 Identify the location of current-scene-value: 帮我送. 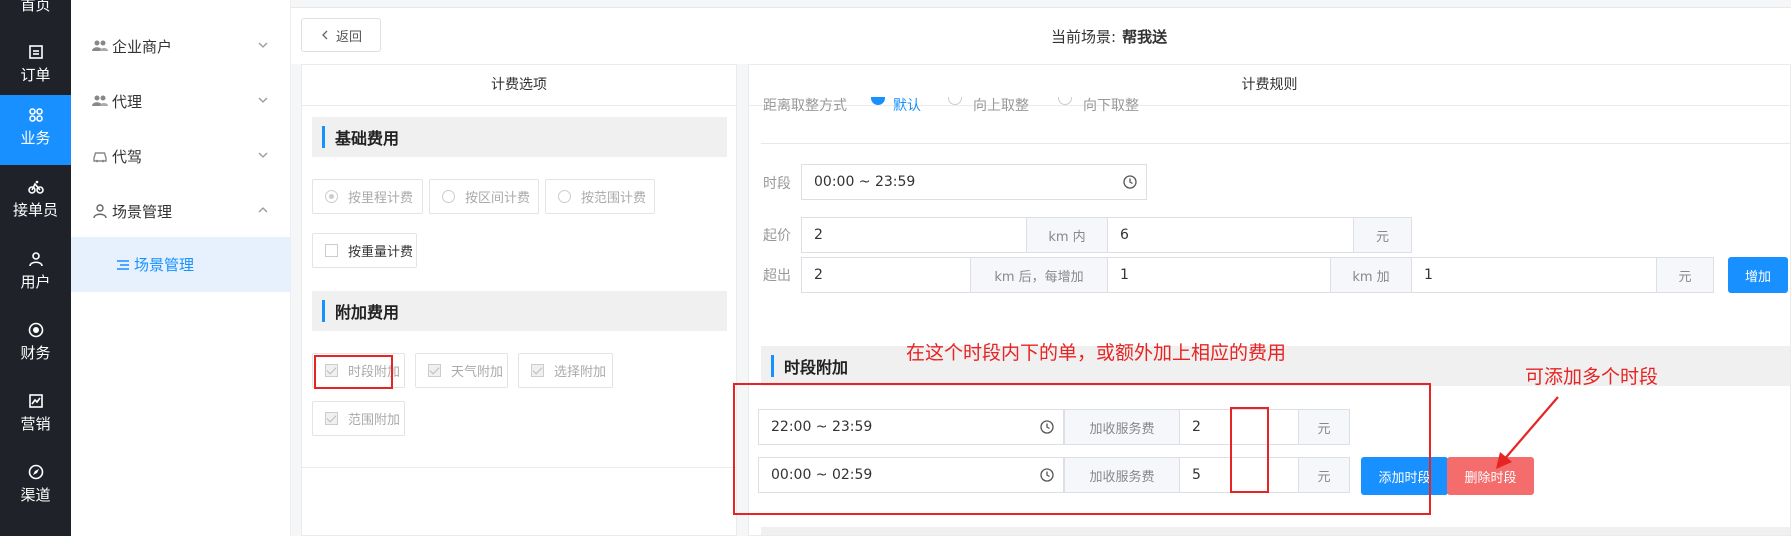
(1145, 37).